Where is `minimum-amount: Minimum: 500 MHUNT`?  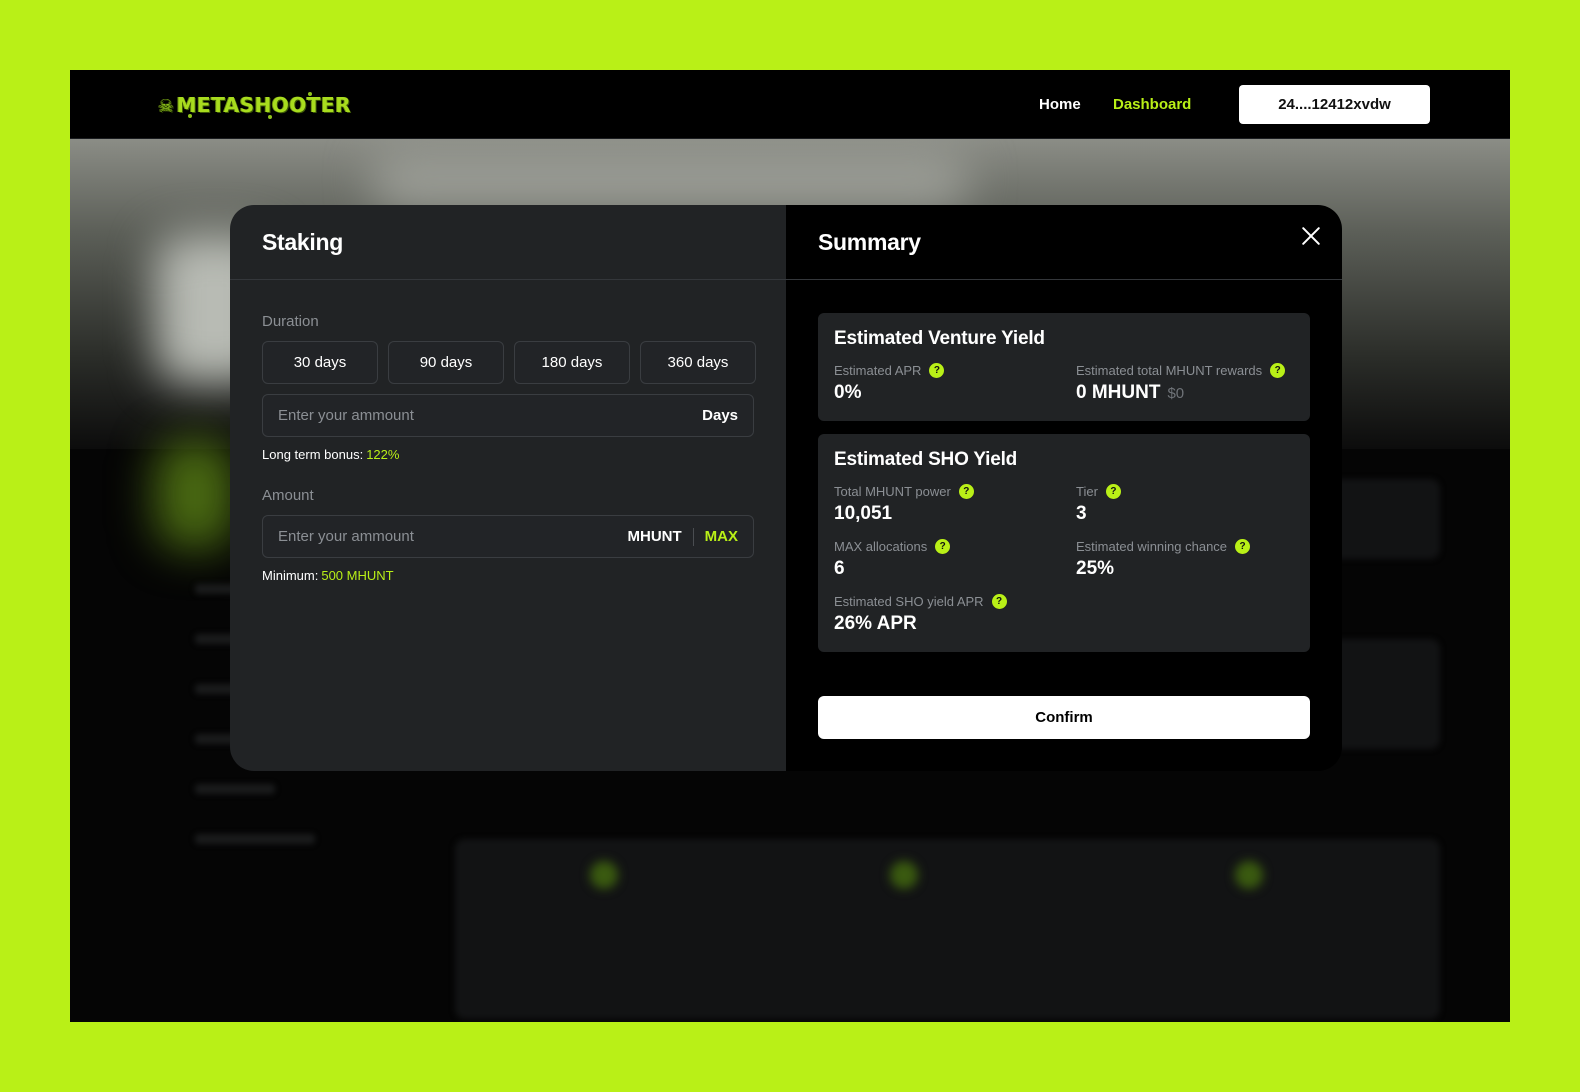
minimum-amount: Minimum: 500 MHUNT is located at coordinates (328, 575).